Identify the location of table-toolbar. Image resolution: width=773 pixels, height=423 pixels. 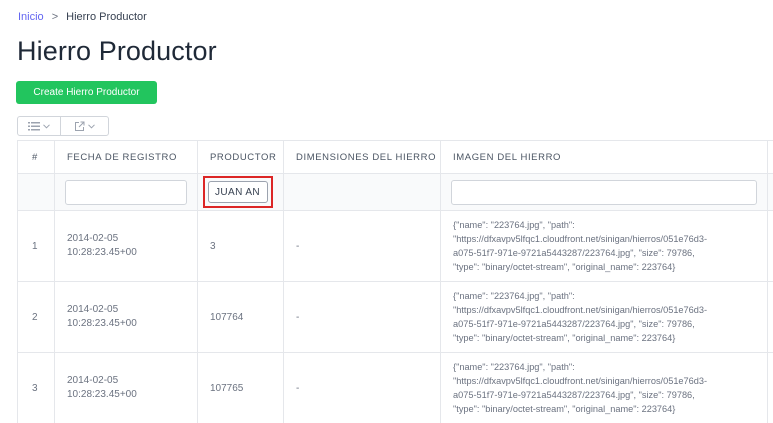
(63, 126).